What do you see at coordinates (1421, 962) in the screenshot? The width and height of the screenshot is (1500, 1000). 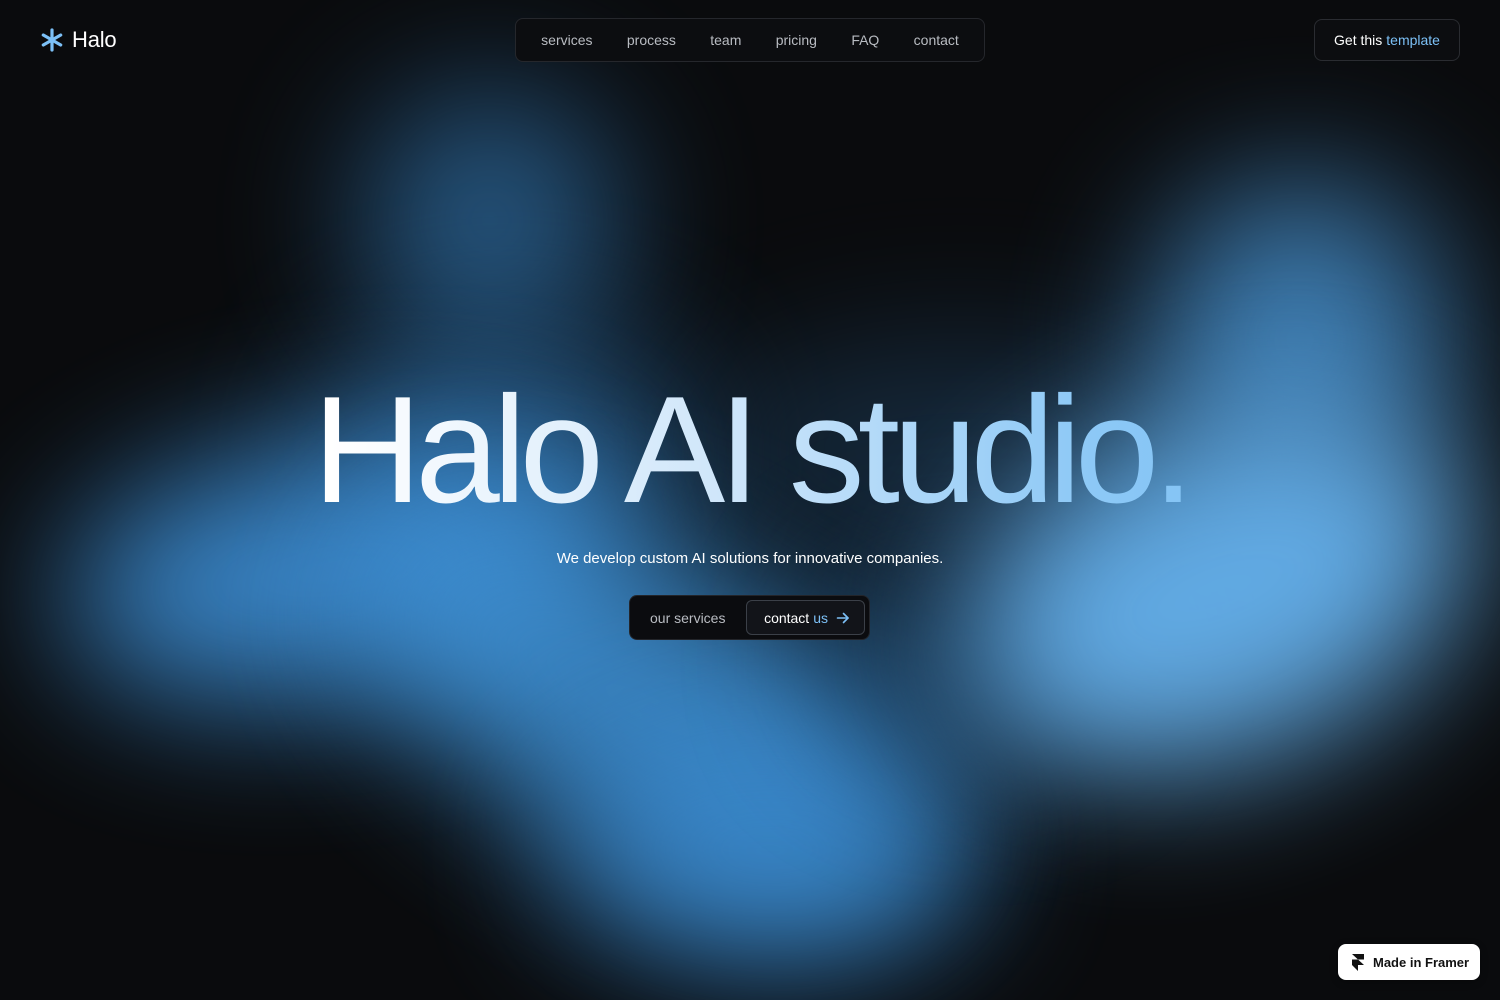 I see `made-in-framer-label: Made in Framer` at bounding box center [1421, 962].